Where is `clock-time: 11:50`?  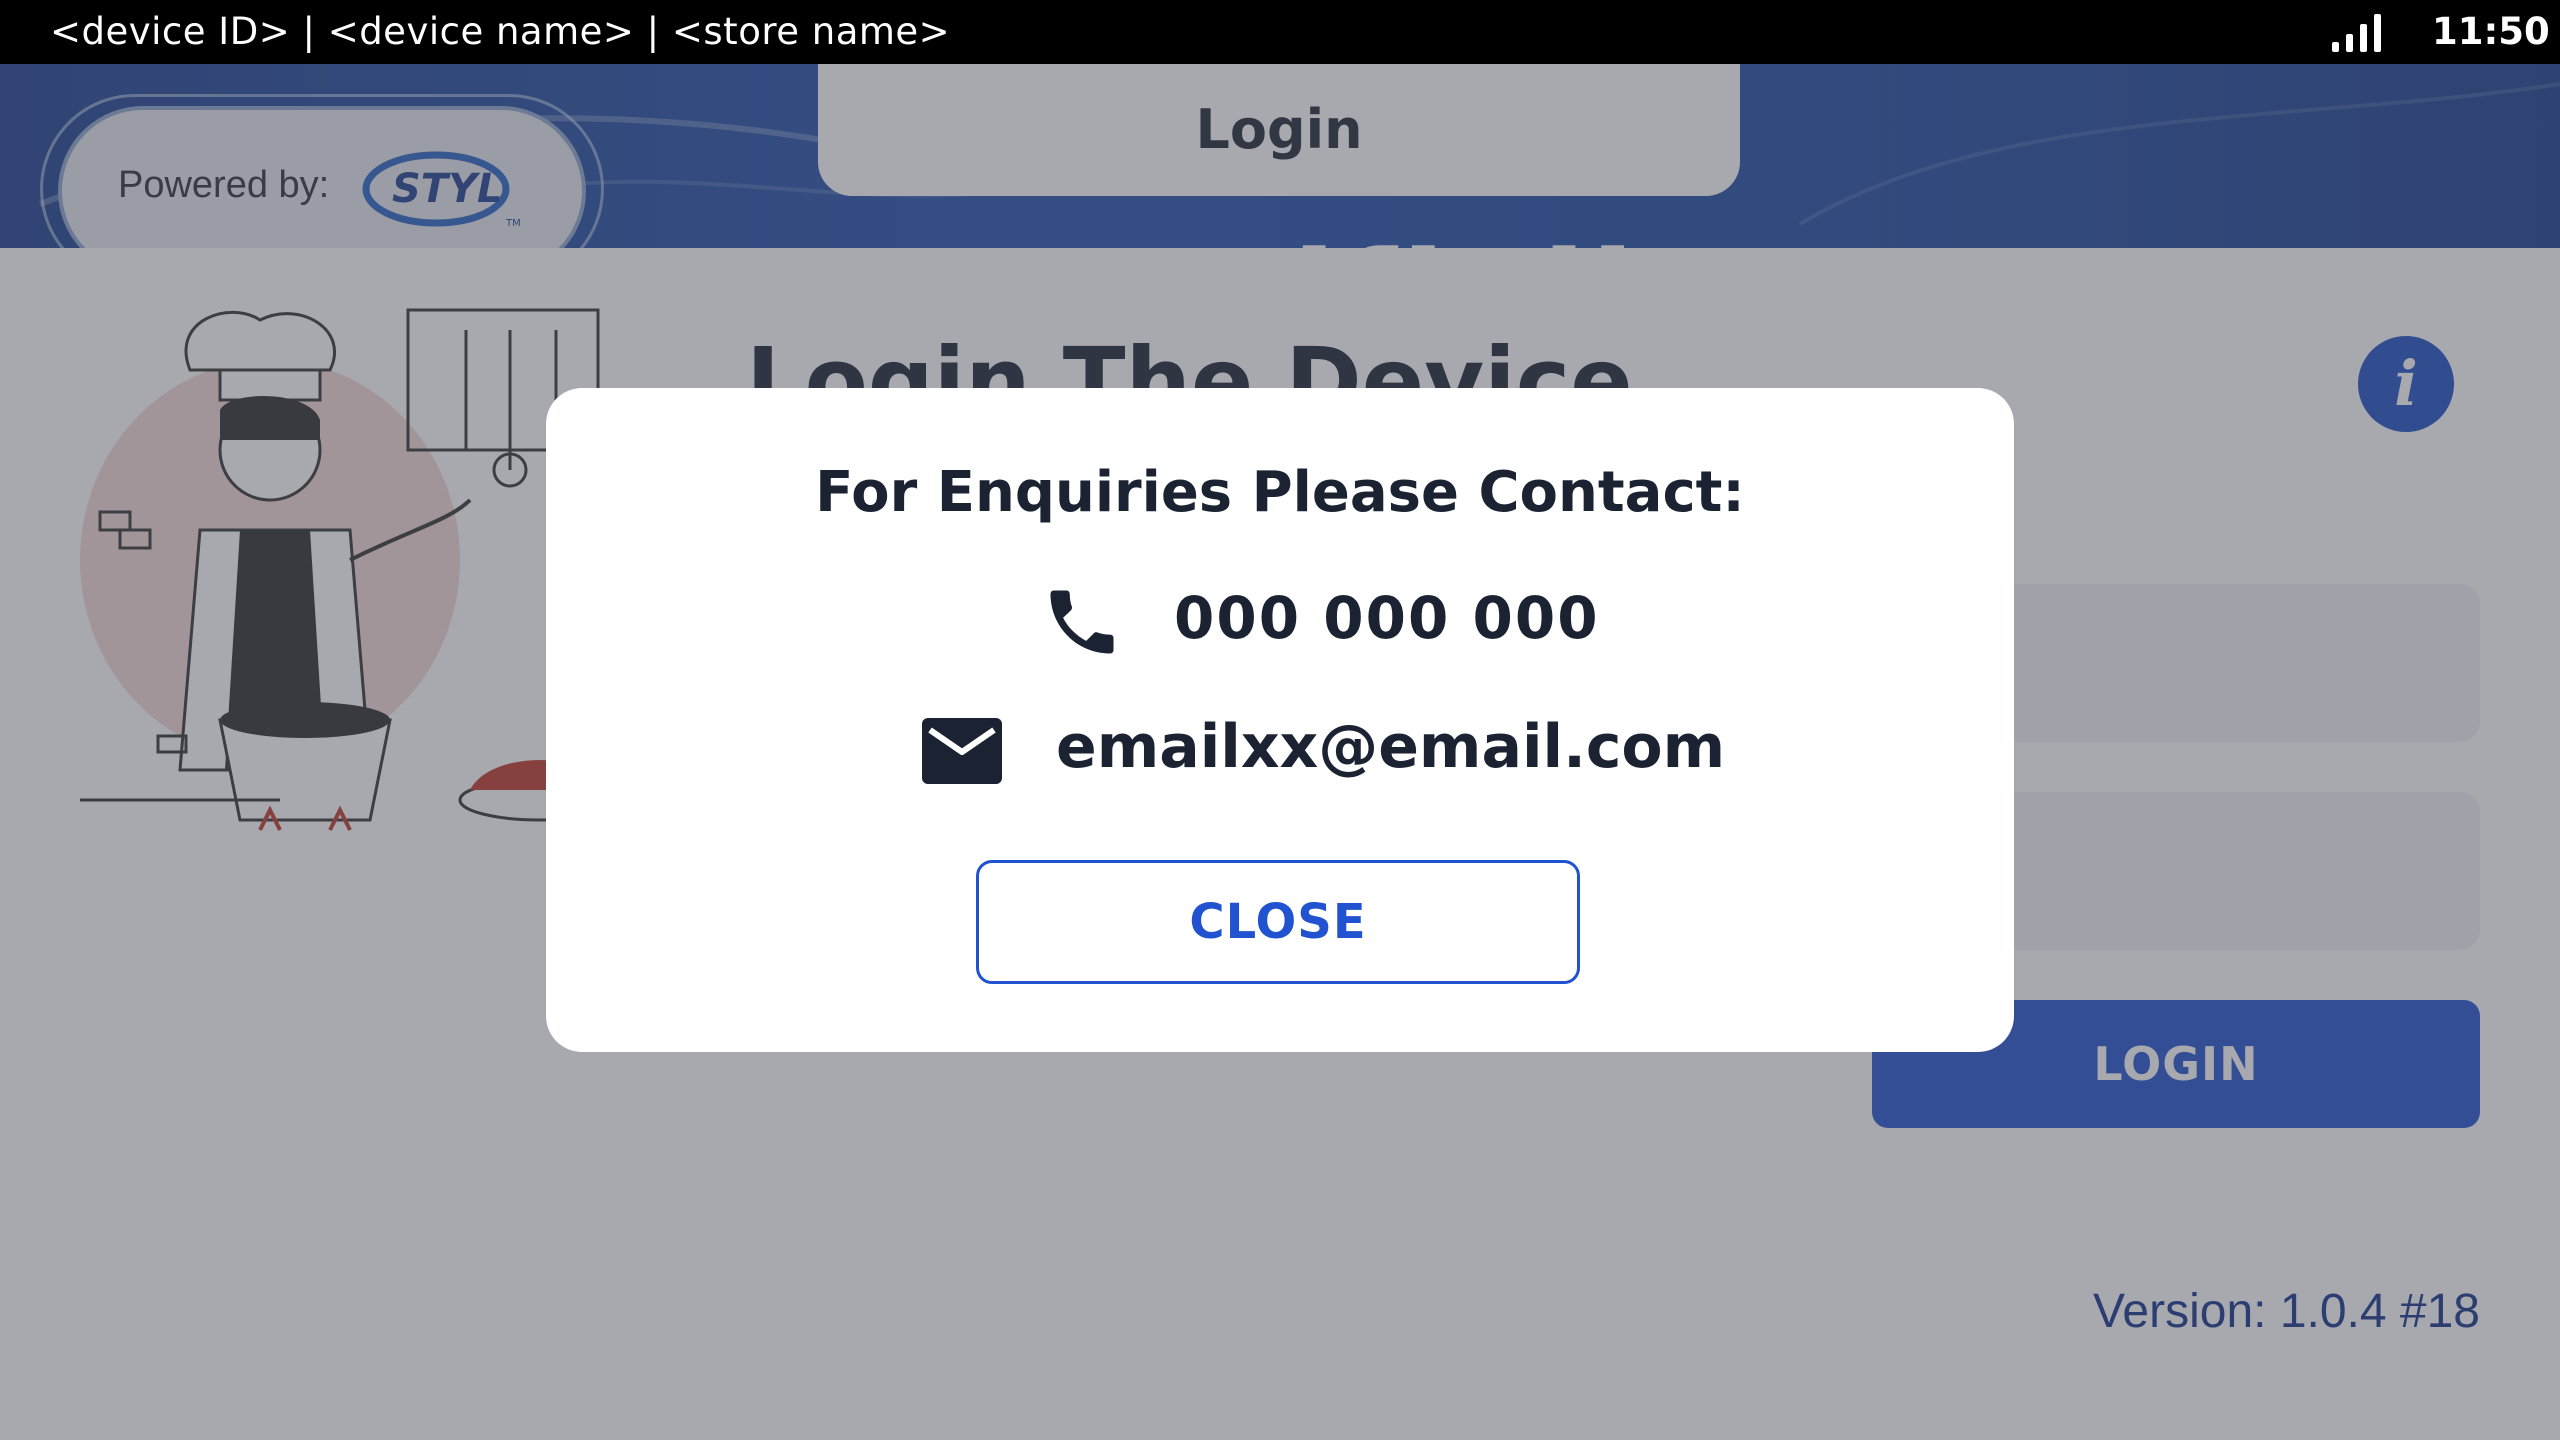
clock-time: 11:50 is located at coordinates (2491, 31).